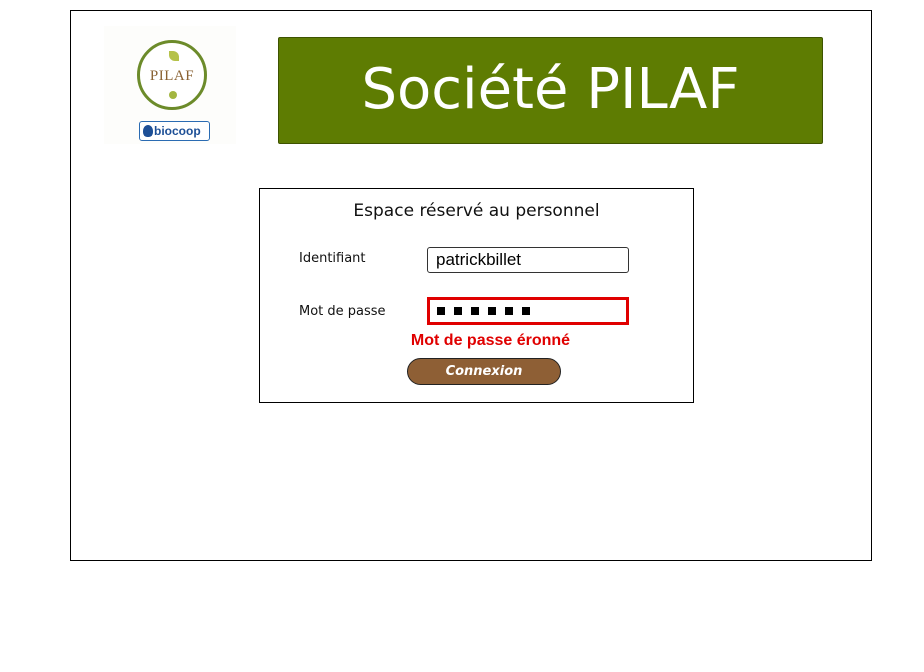 The height and width of the screenshot is (672, 924). Describe the element at coordinates (476, 211) in the screenshot. I see `login-title: Espace réservé au personnel` at that location.